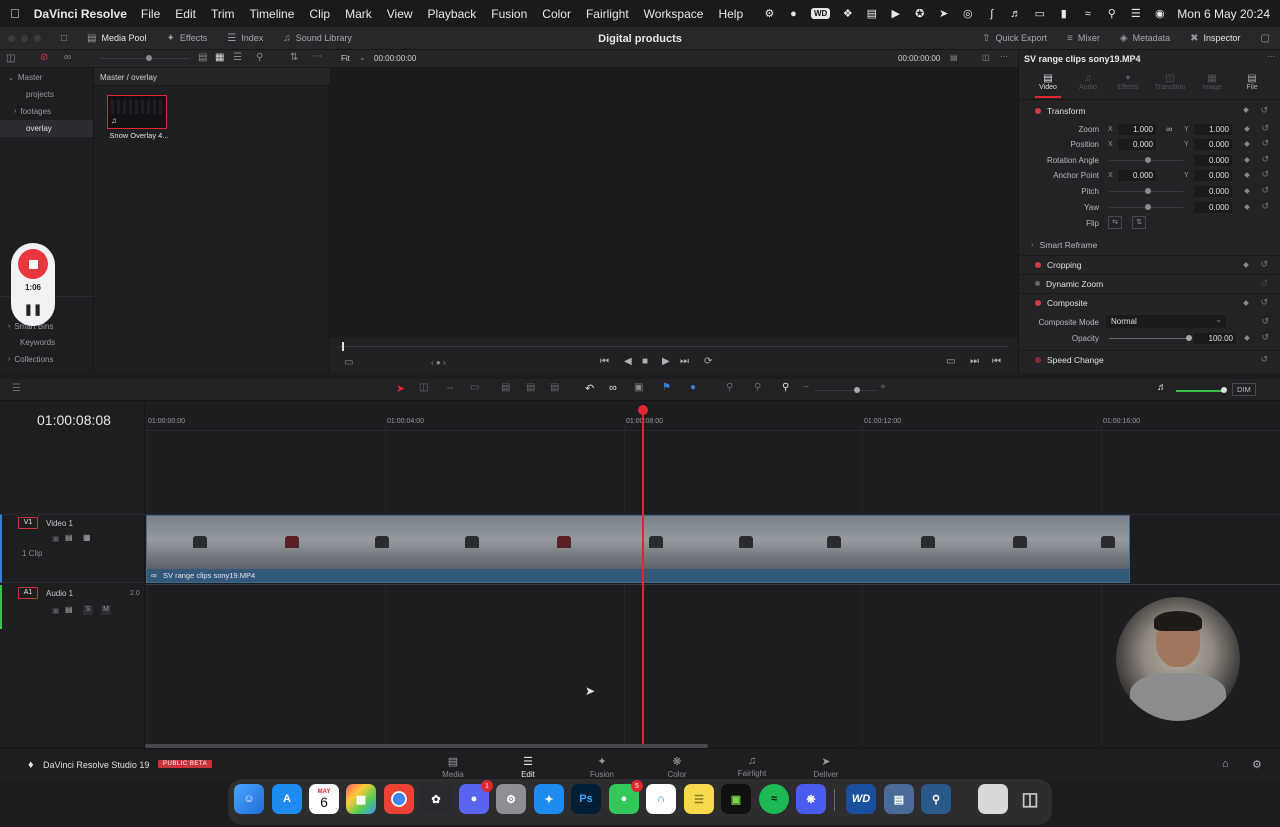  Describe the element at coordinates (343, 346) in the screenshot. I see `scrubber-head` at that location.